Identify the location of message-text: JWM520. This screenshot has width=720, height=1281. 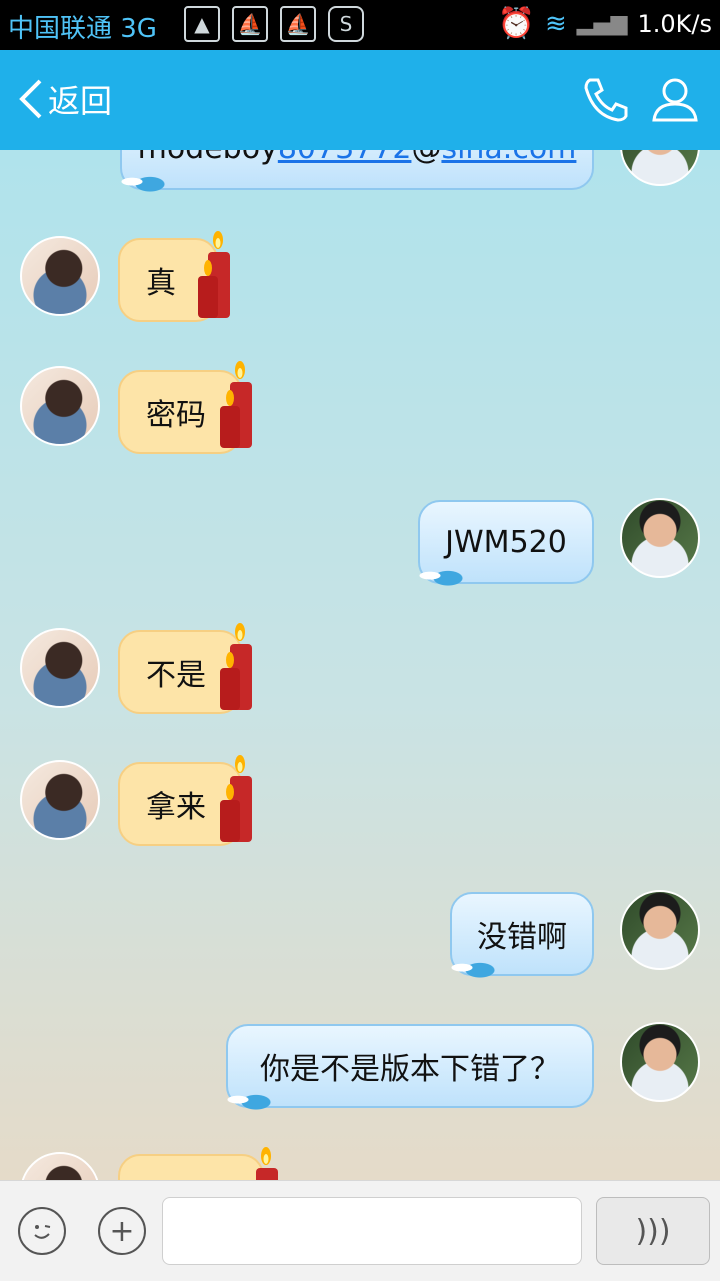
(506, 542).